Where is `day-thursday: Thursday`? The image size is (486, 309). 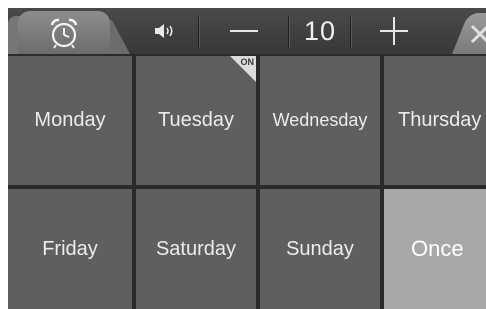
day-thursday: Thursday is located at coordinates (435, 120).